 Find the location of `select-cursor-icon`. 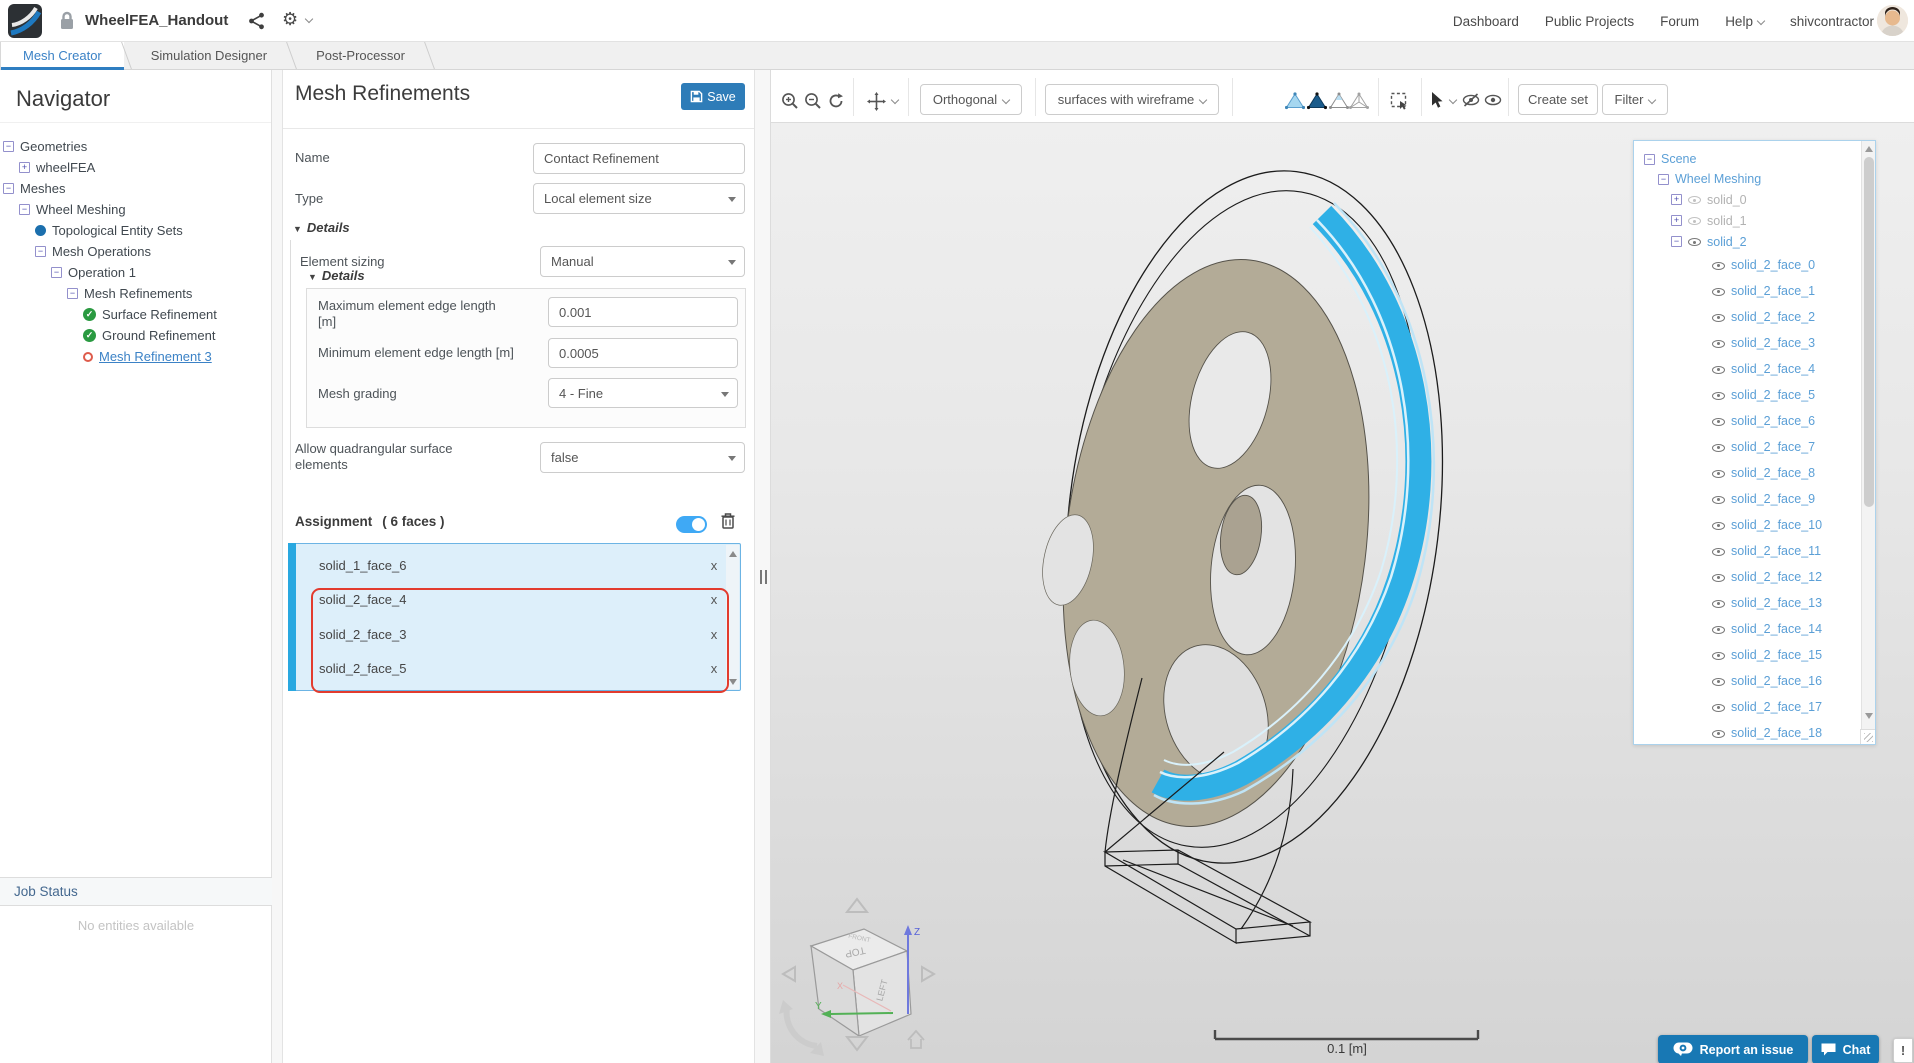

select-cursor-icon is located at coordinates (1438, 100).